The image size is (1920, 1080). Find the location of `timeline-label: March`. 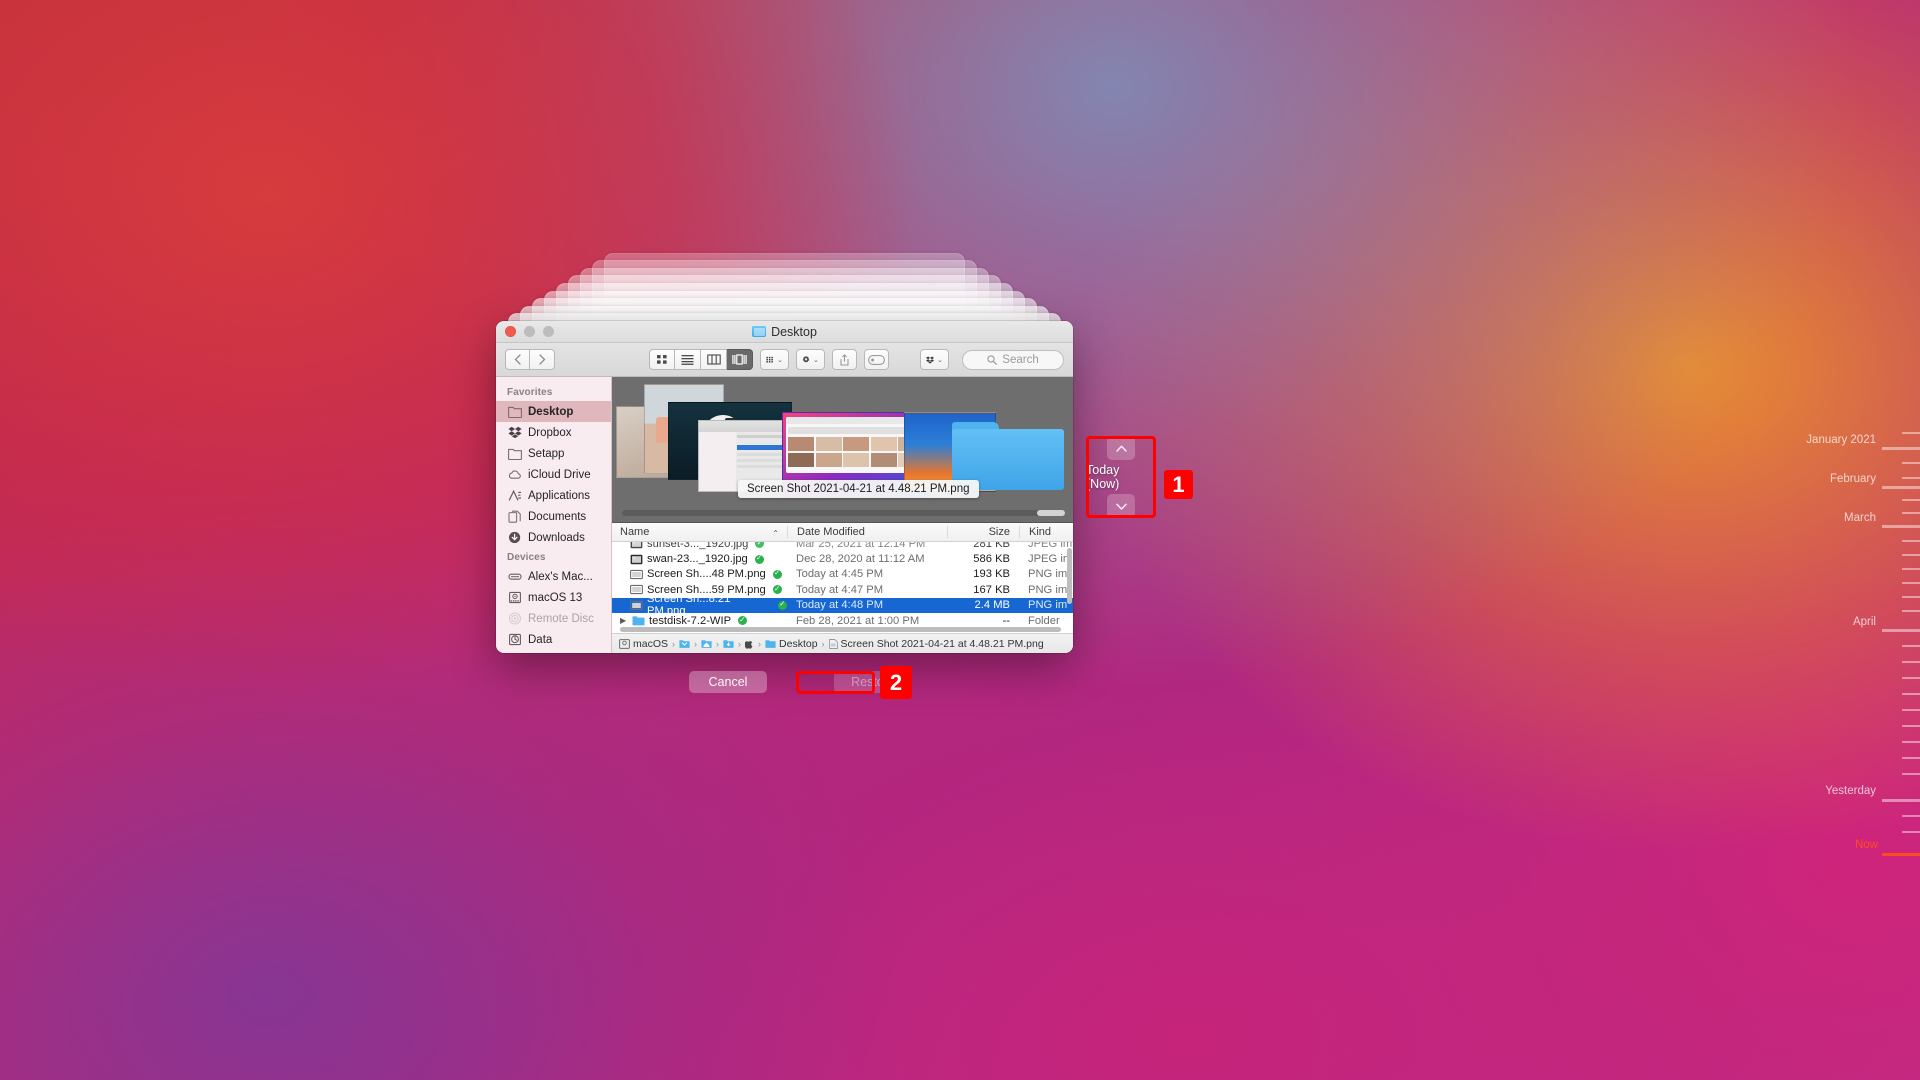

timeline-label: March is located at coordinates (1860, 518).